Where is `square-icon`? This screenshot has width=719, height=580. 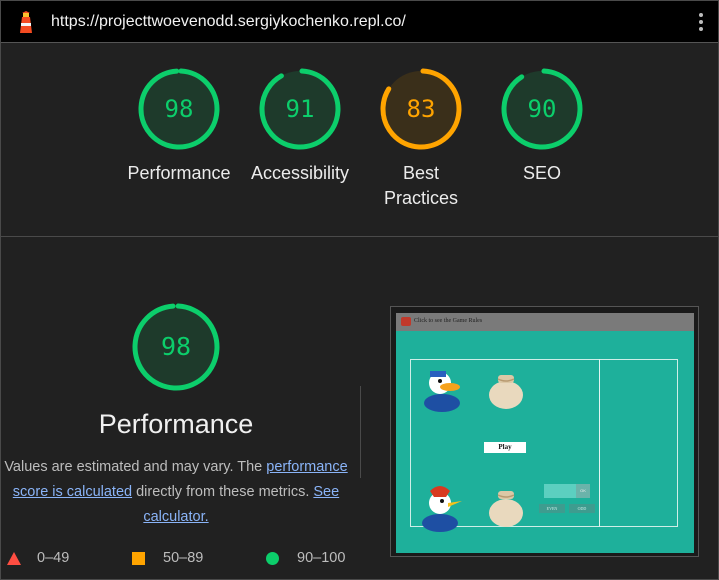 square-icon is located at coordinates (138, 558).